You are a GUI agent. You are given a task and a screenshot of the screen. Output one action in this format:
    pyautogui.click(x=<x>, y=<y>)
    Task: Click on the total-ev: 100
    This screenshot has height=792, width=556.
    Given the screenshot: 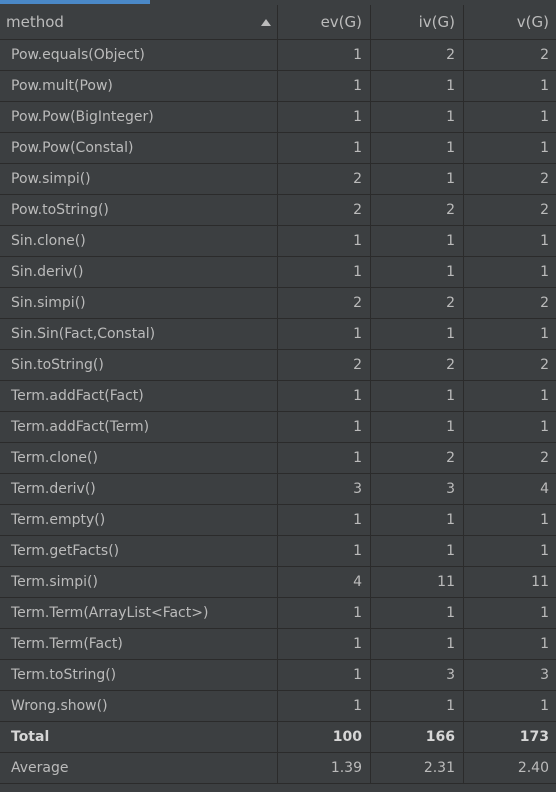 What is the action you would take?
    pyautogui.click(x=324, y=737)
    